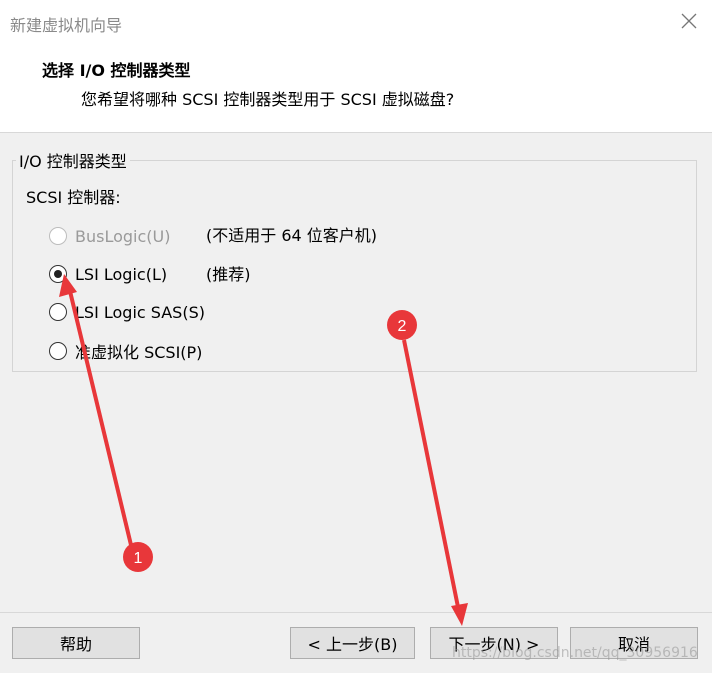  I want to click on radio-lsi-logic-sas: LSI Logic SAS(S), so click(127, 312).